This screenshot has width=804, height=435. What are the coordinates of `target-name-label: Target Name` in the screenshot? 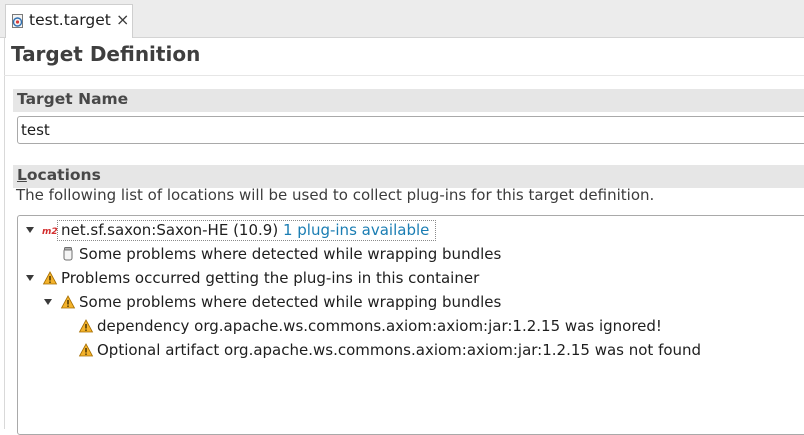 It's located at (73, 99).